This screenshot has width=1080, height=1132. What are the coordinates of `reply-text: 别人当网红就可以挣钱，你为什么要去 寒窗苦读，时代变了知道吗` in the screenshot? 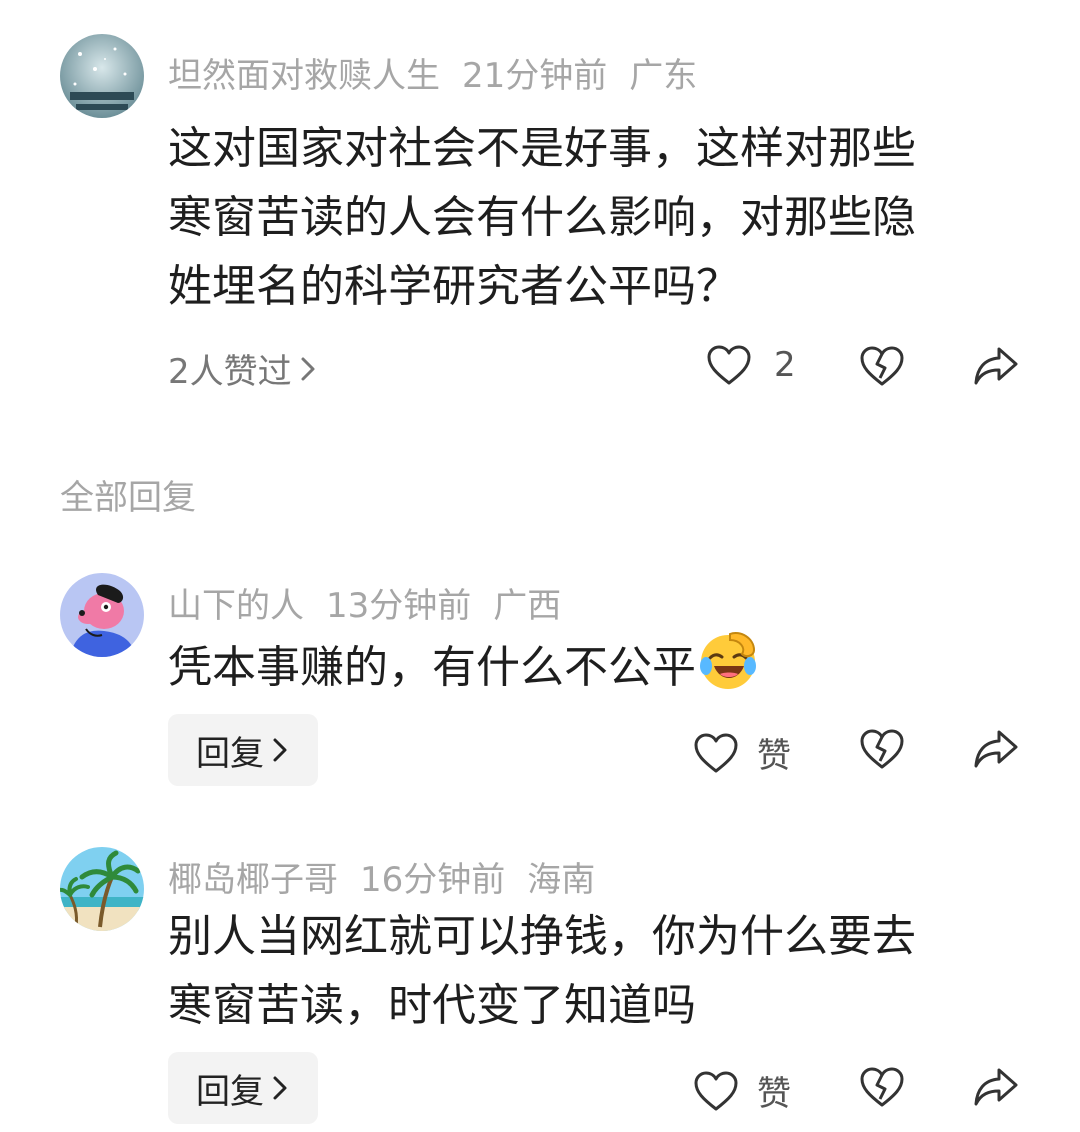 It's located at (598, 971).